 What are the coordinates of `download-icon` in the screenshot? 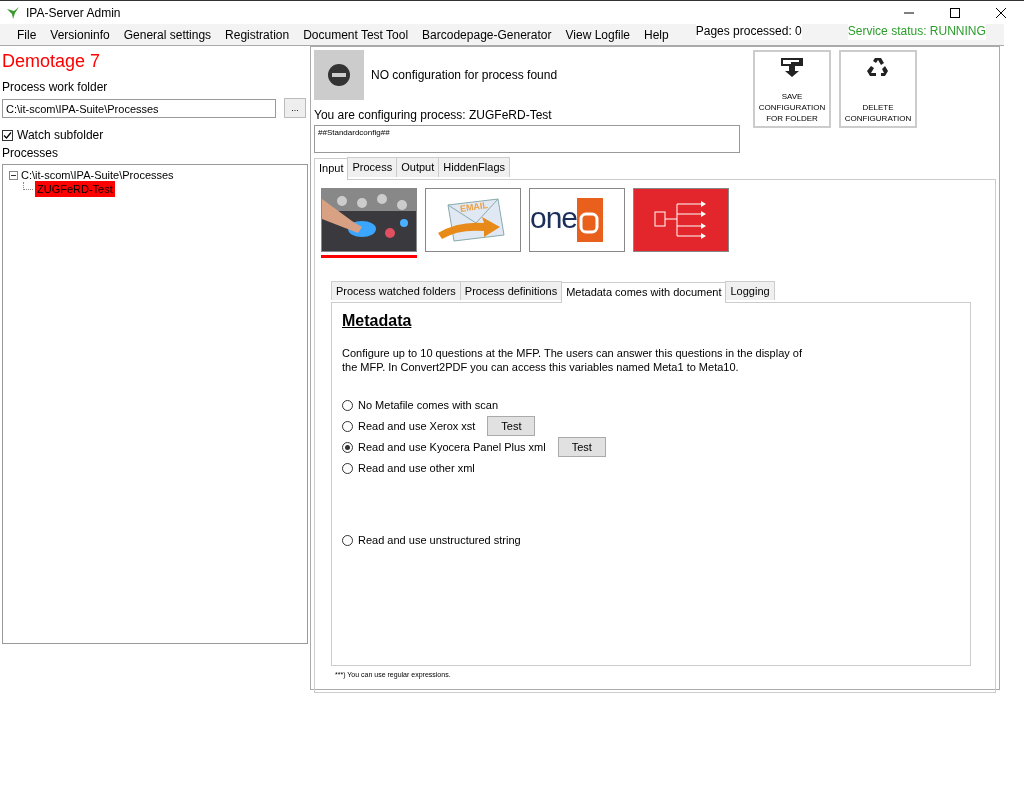 It's located at (792, 67).